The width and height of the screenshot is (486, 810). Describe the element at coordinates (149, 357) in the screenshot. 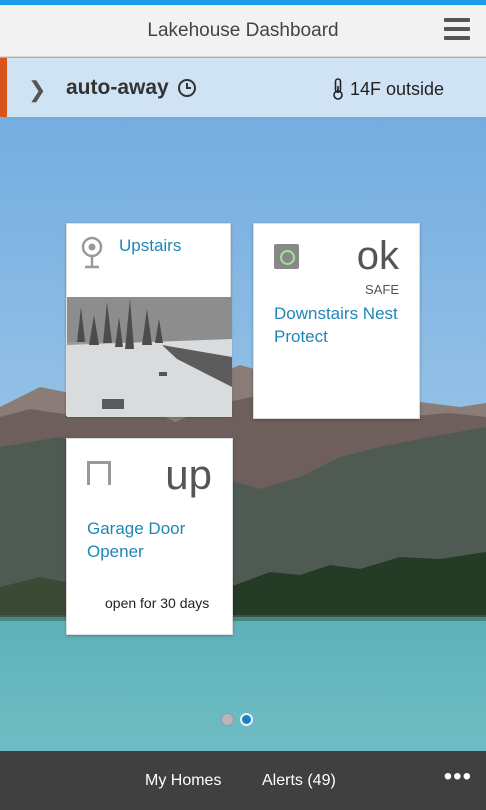

I see `camera-snapshot` at that location.